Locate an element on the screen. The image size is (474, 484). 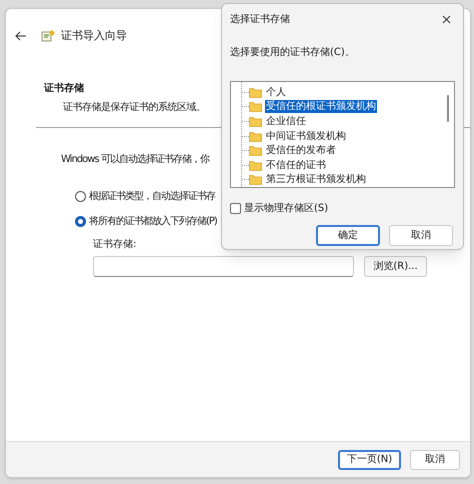
tree-item: 第三方根证书颁发机构 is located at coordinates (316, 179).